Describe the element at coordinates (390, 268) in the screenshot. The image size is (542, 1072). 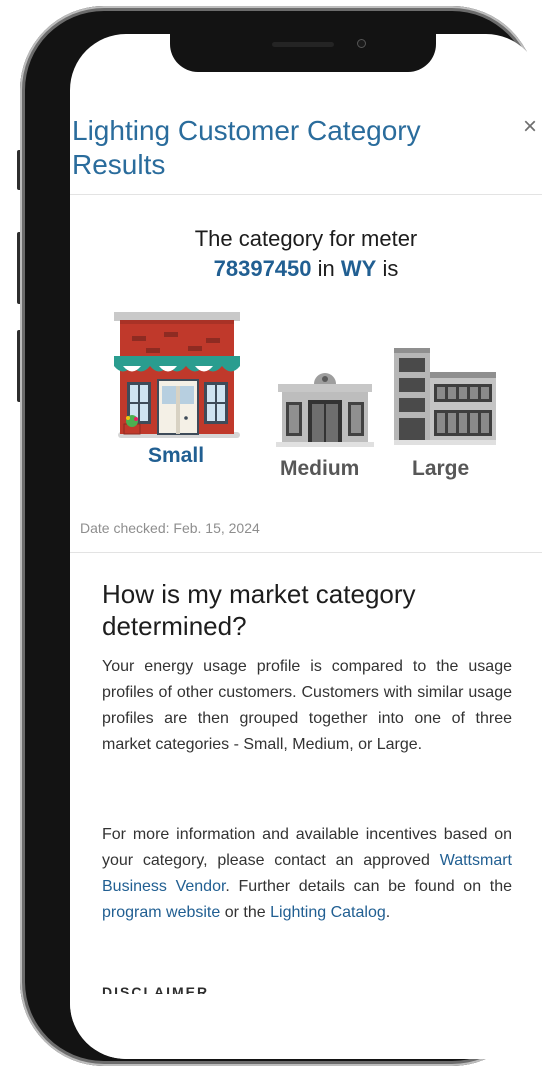
I see `result-suffix: is` at that location.